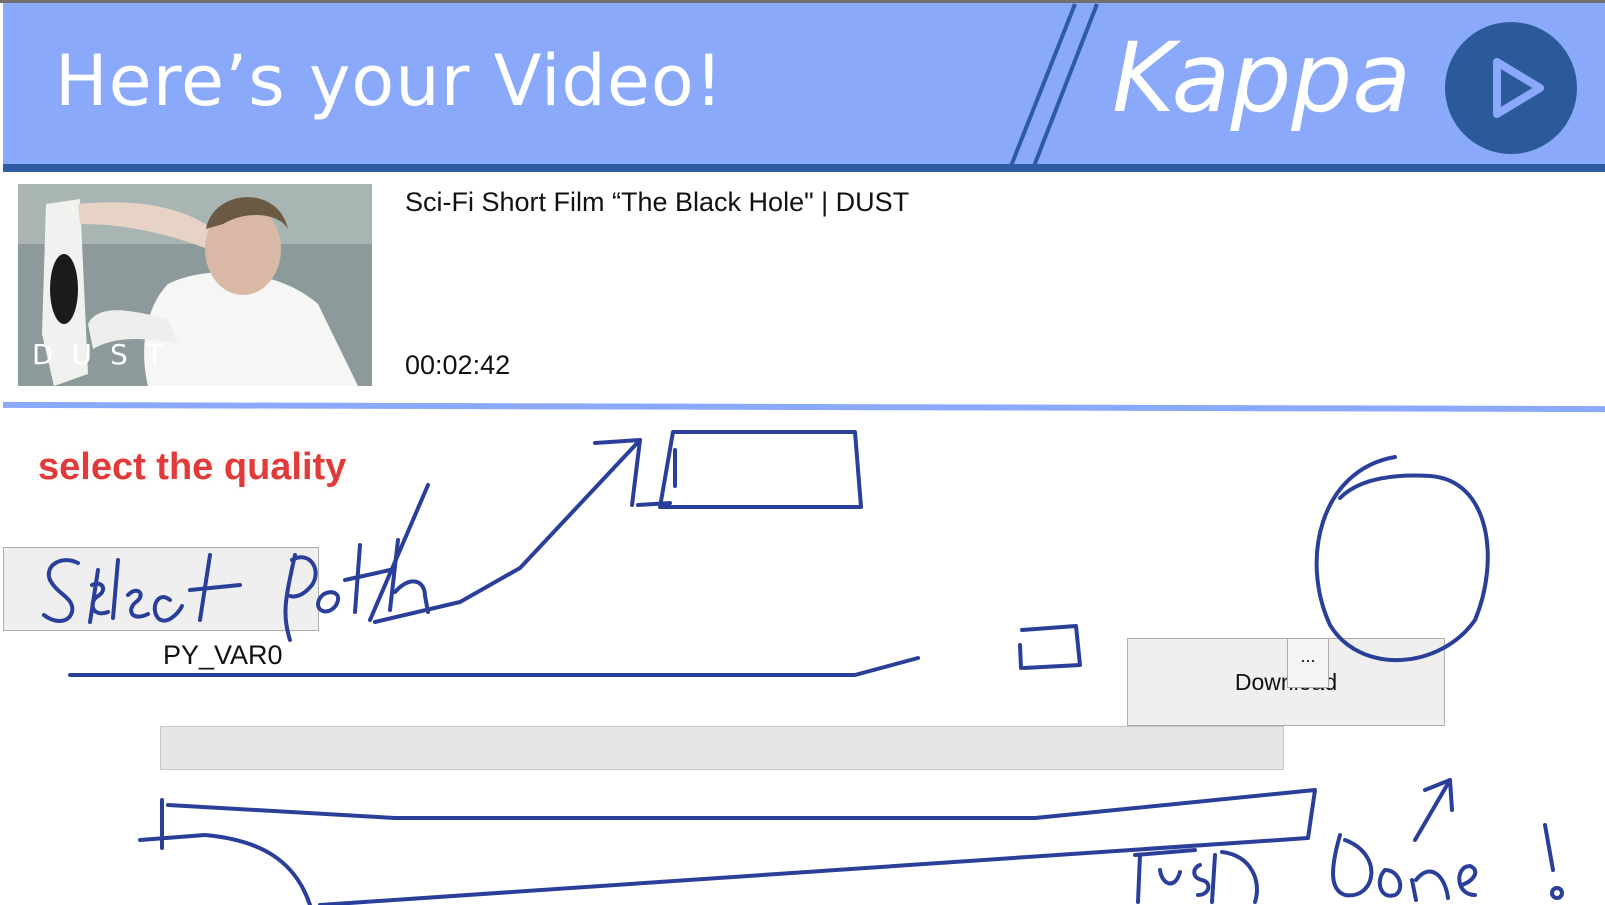  What do you see at coordinates (804, 168) in the screenshot?
I see `header-underline` at bounding box center [804, 168].